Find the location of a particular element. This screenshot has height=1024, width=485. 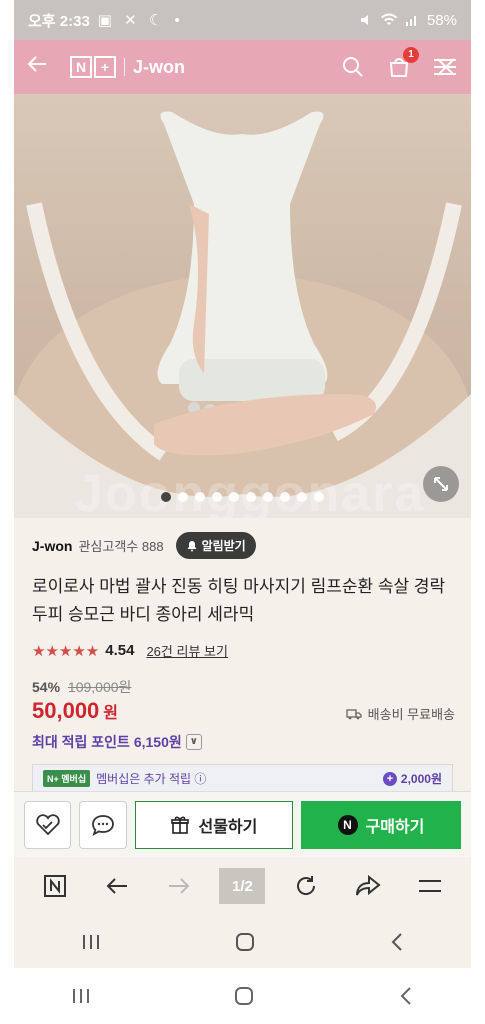

header-divider is located at coordinates (124, 67).